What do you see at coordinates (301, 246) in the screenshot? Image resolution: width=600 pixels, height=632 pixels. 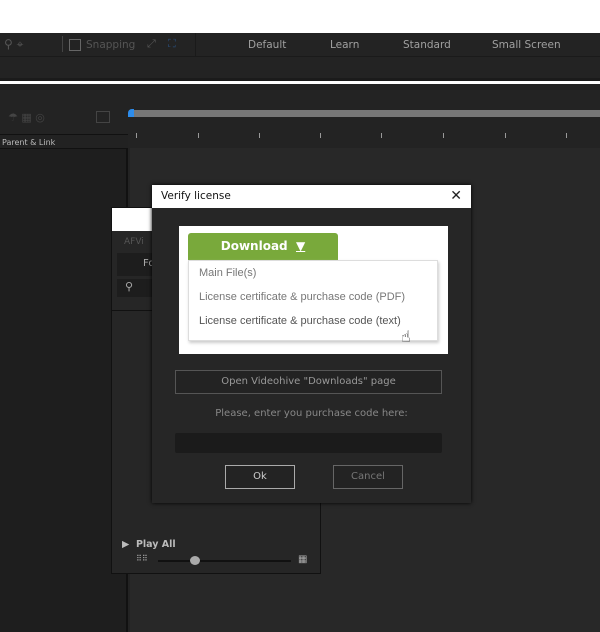 I see `download-arrow-icon: ▼` at bounding box center [301, 246].